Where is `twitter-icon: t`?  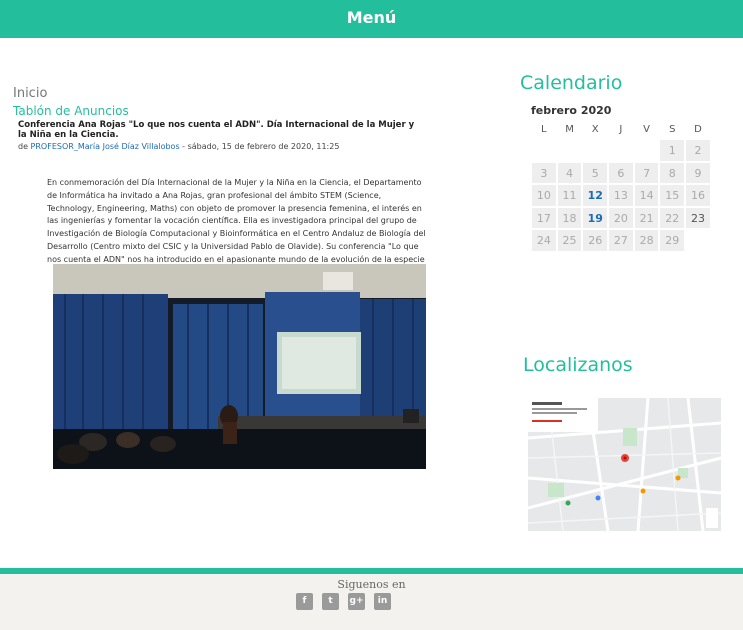
twitter-icon: t is located at coordinates (330, 601).